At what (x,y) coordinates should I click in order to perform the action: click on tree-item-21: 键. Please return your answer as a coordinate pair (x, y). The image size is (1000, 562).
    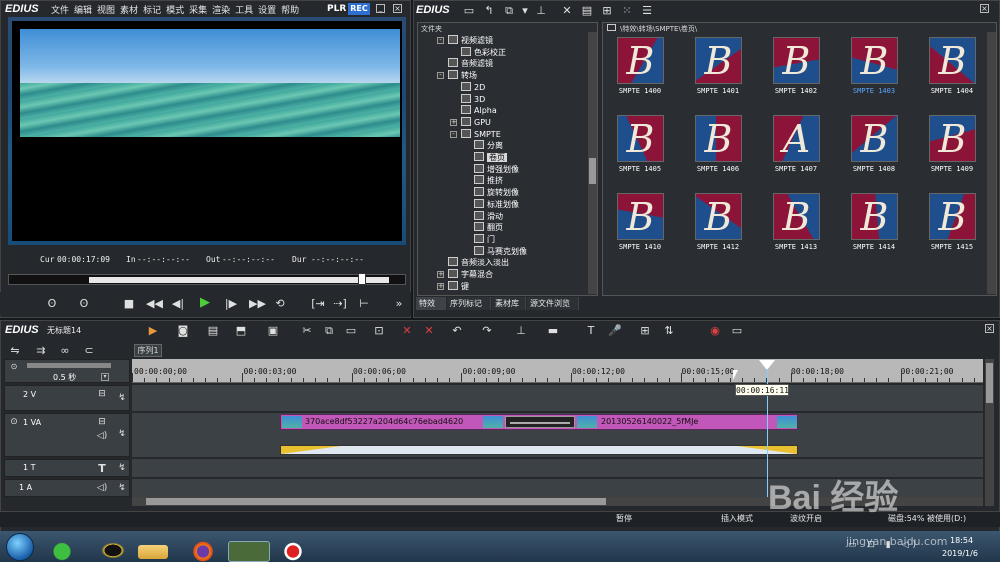
    Looking at the image, I should click on (458, 286).